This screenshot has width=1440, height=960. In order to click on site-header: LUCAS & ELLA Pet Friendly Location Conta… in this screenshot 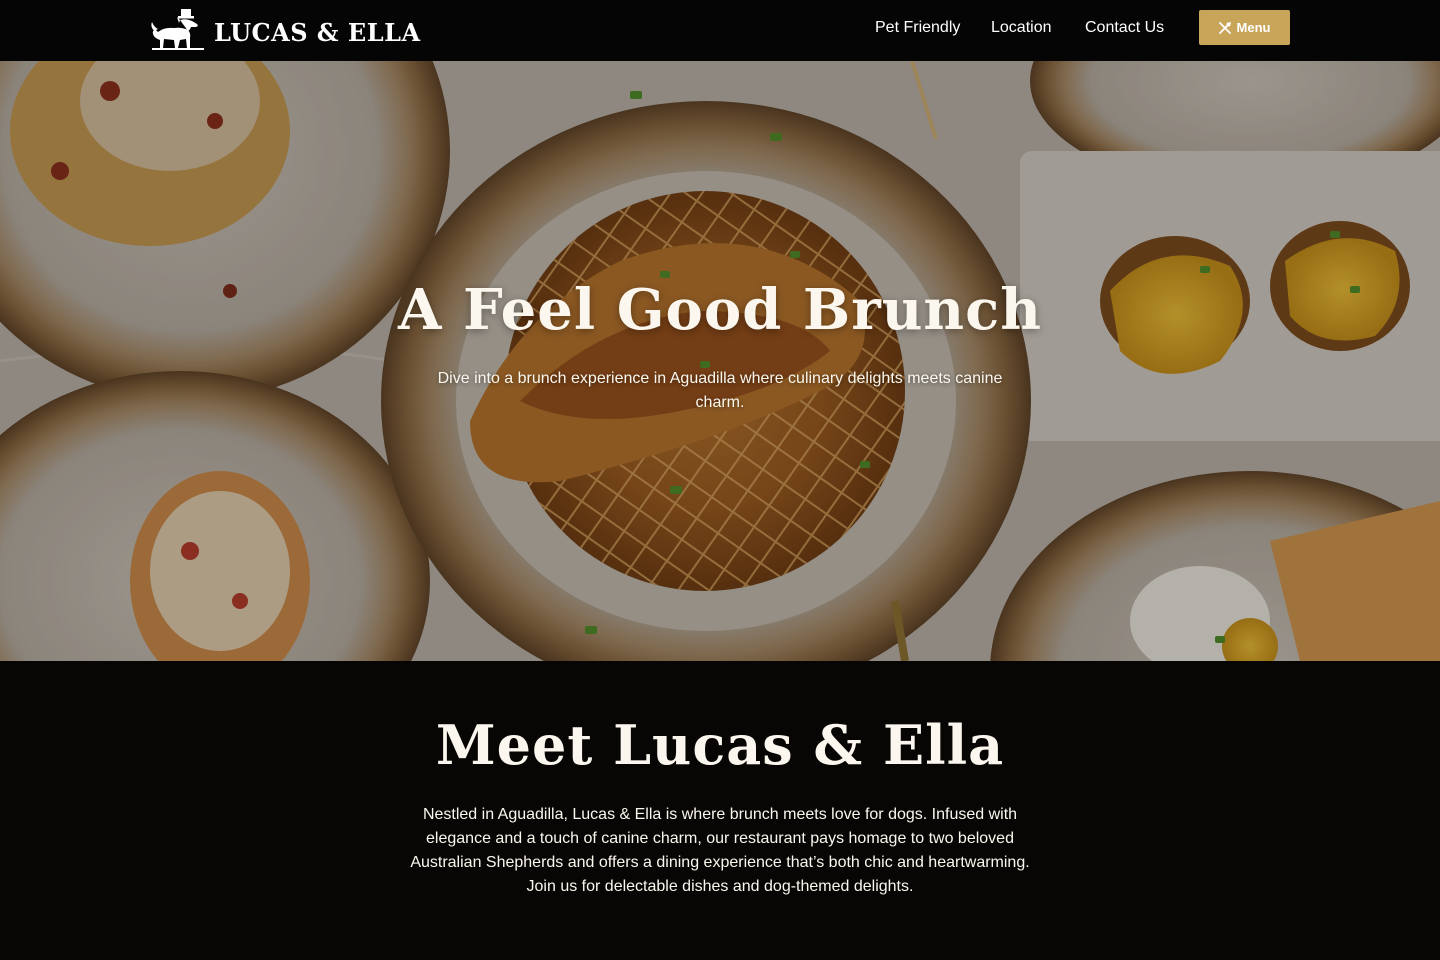, I will do `click(720, 30)`.